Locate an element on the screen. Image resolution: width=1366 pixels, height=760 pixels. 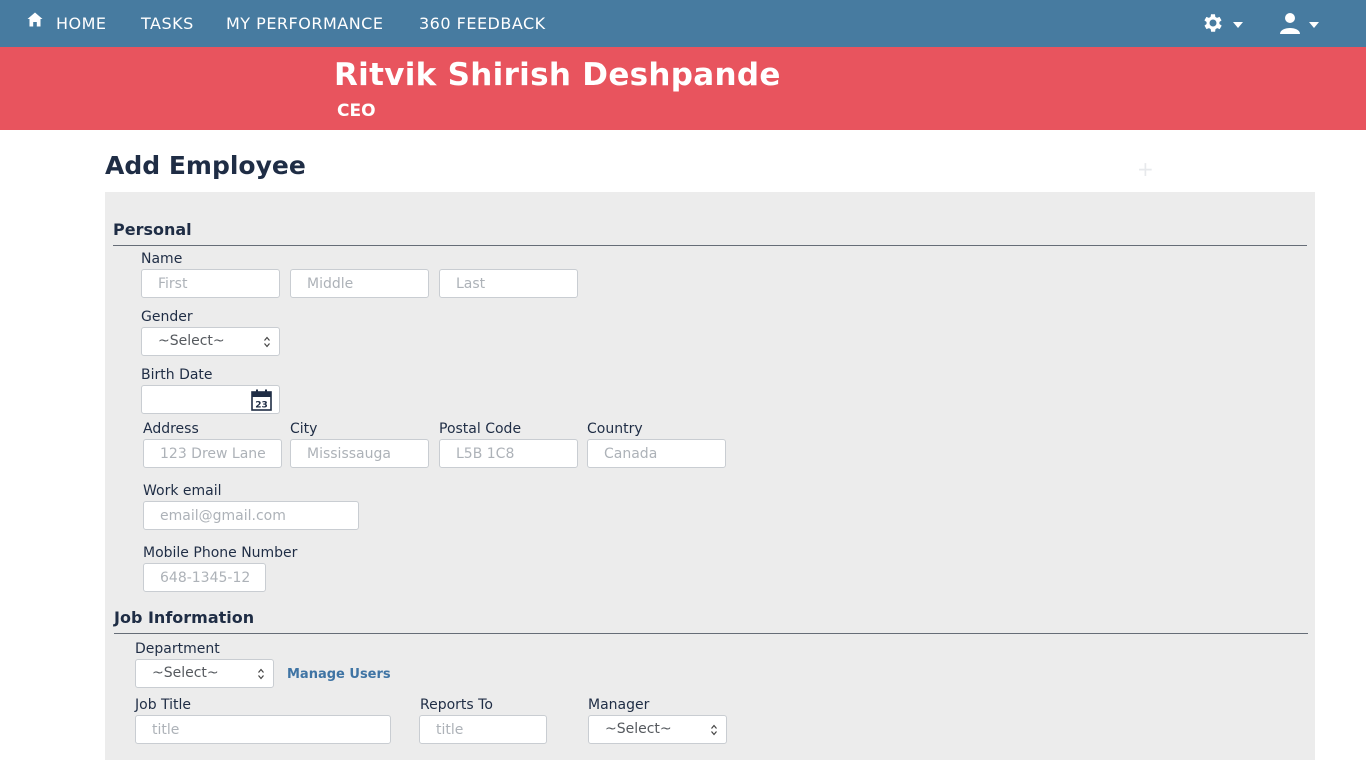
last-name-input is located at coordinates (508, 283).